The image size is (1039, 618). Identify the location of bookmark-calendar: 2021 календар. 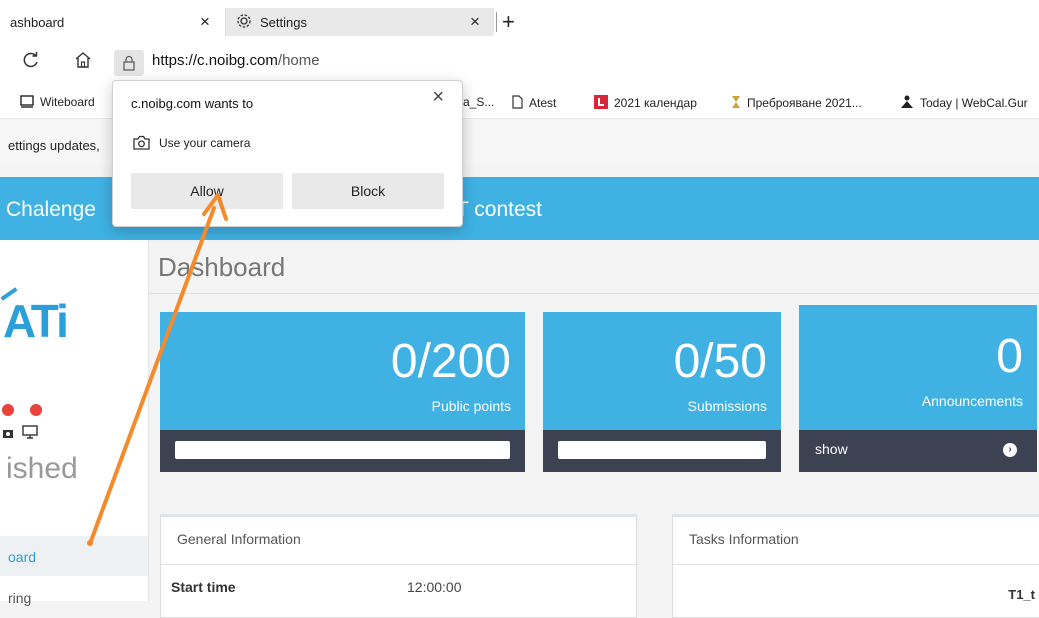
(645, 103).